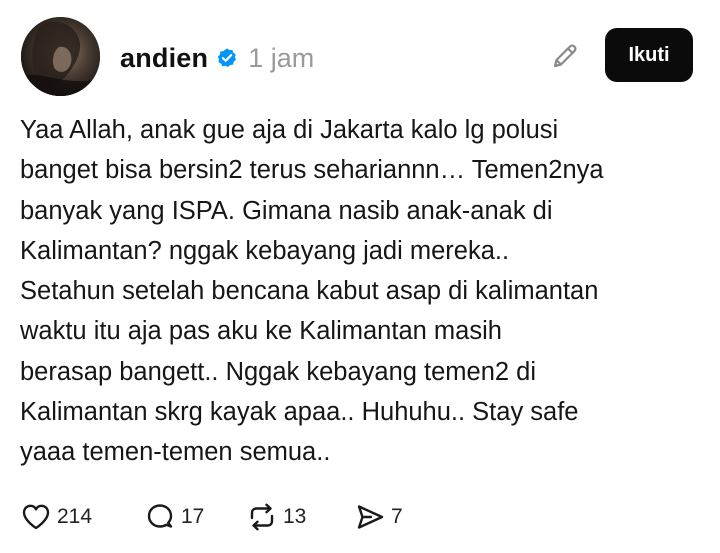 Image resolution: width=720 pixels, height=553 pixels. What do you see at coordinates (164, 58) in the screenshot?
I see `username: andien` at bounding box center [164, 58].